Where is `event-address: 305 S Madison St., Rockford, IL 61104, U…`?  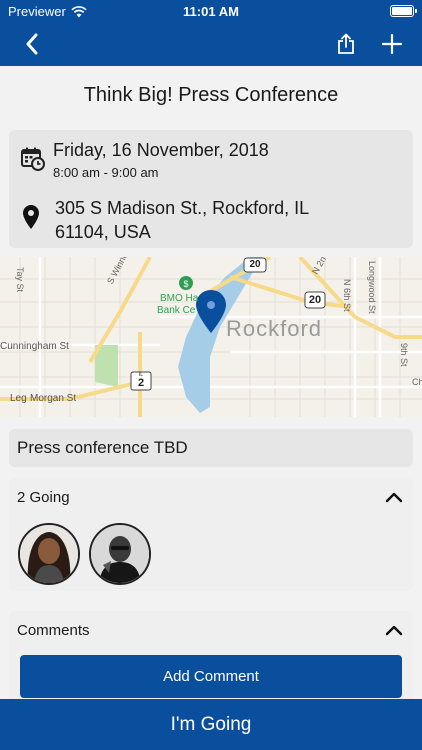
event-address: 305 S Madison St., Rockford, IL 61104, U… is located at coordinates (225, 220).